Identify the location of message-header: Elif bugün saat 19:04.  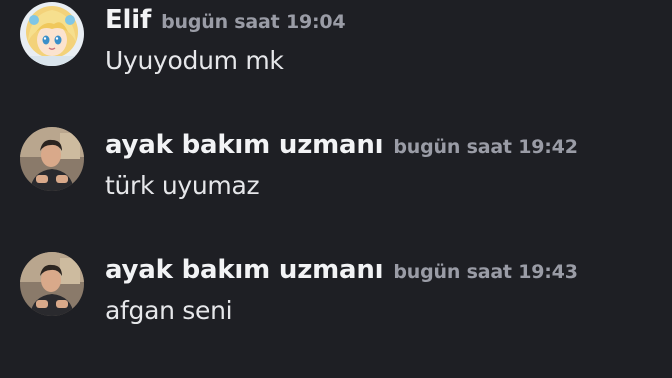
(225, 20).